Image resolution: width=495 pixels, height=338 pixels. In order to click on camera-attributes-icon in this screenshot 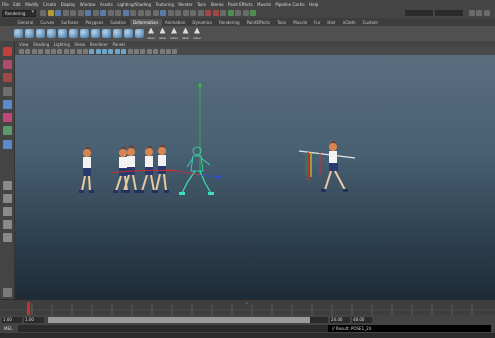, I will do `click(28, 51)`.